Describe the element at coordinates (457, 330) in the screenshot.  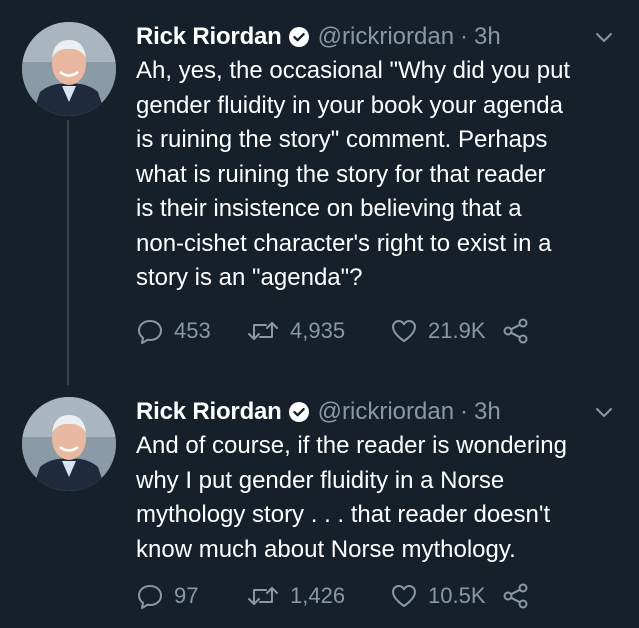
I see `like-count: 21.9K` at that location.